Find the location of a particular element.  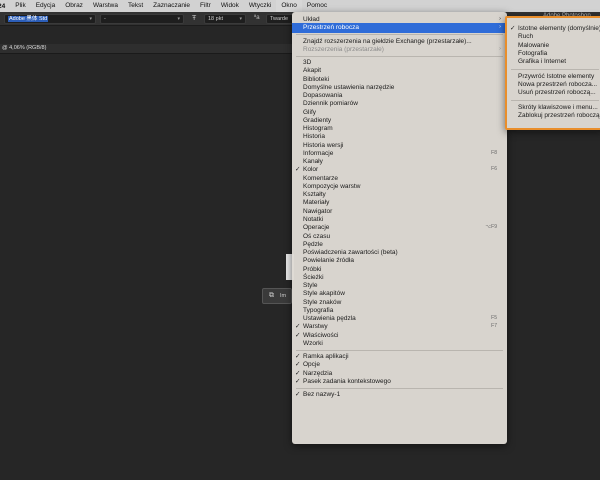

antialias-value: Twarde is located at coordinates (279, 19).